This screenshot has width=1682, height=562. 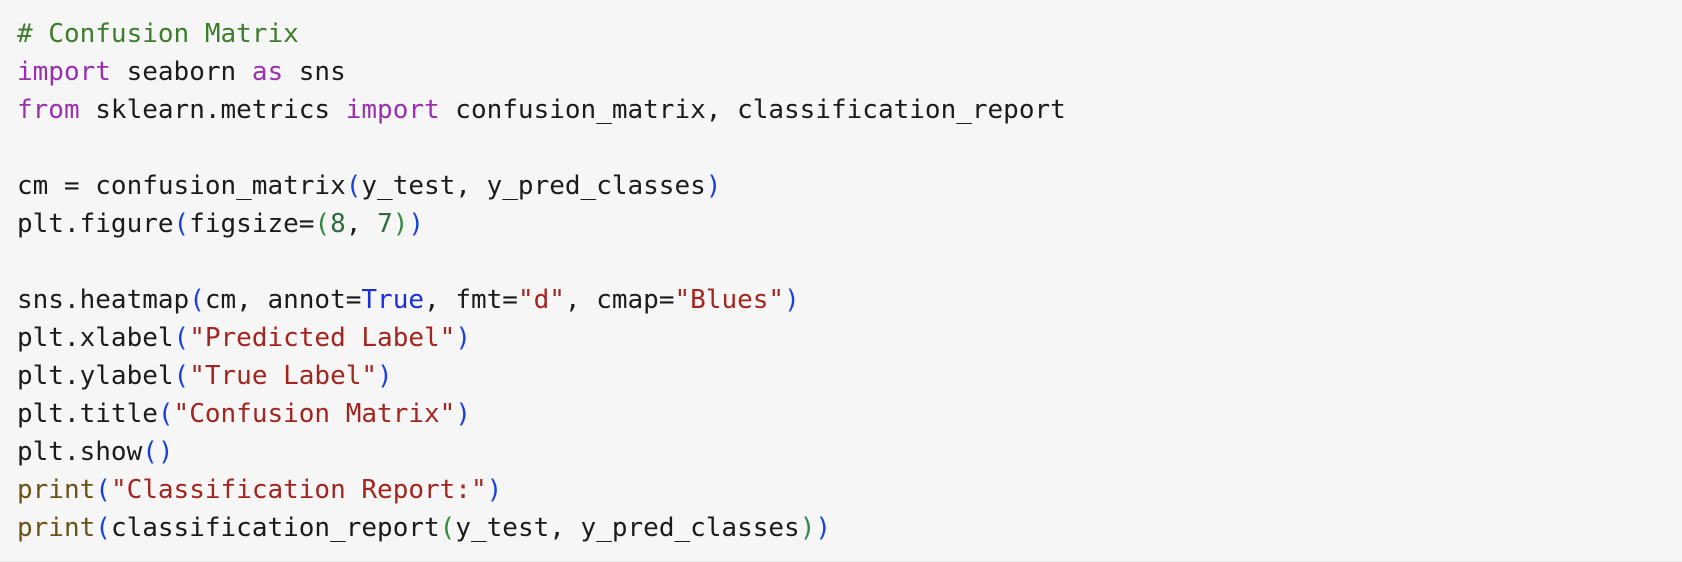 What do you see at coordinates (322, 338) in the screenshot?
I see `code-string: "Predicted Label"` at bounding box center [322, 338].